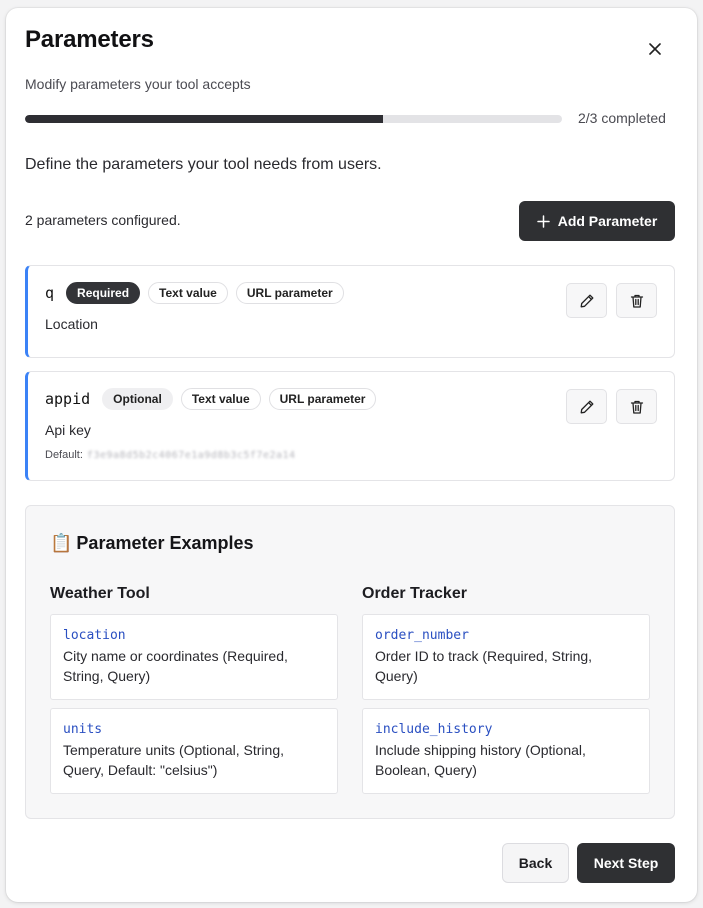 This screenshot has width=703, height=908. Describe the element at coordinates (83, 729) in the screenshot. I see `example-code: units` at that location.